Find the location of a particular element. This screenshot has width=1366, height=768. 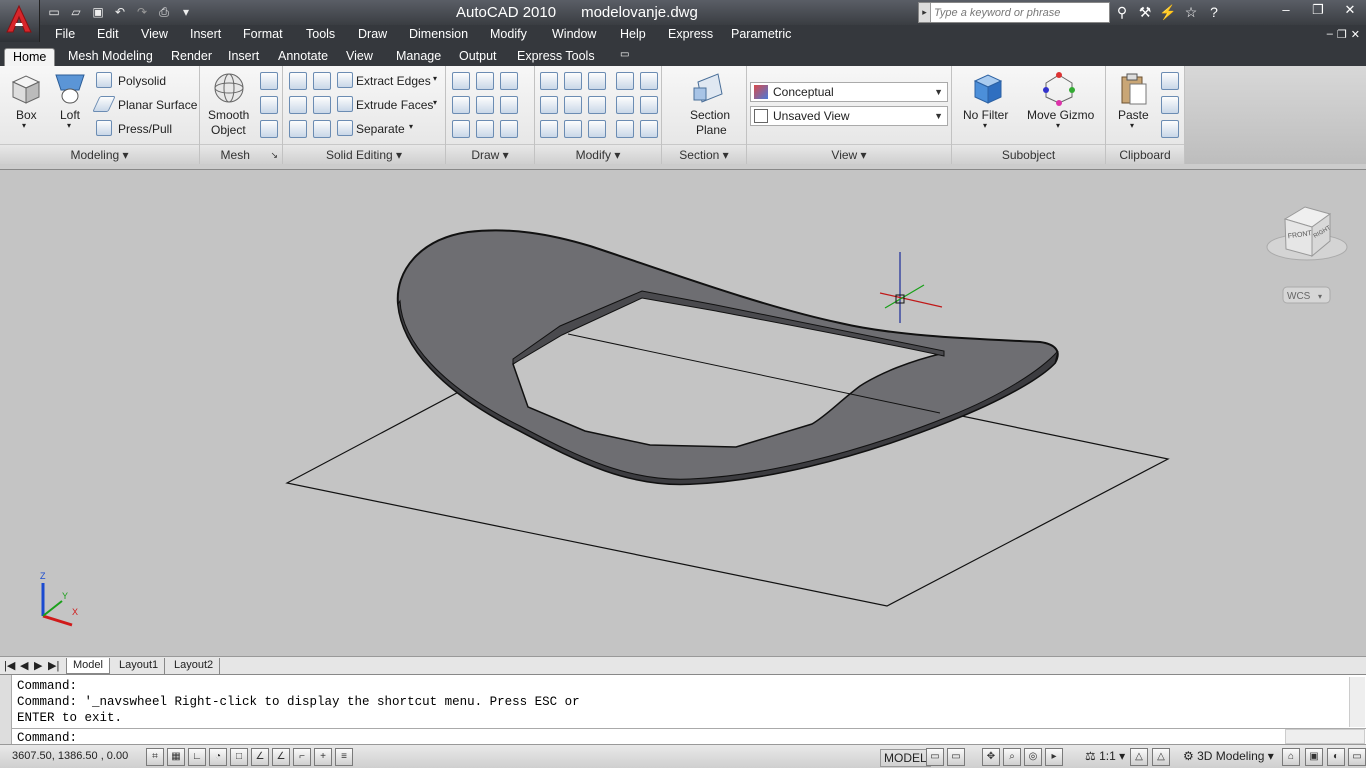

wcs-menu: WCS ▾ is located at coordinates (1306, 295).